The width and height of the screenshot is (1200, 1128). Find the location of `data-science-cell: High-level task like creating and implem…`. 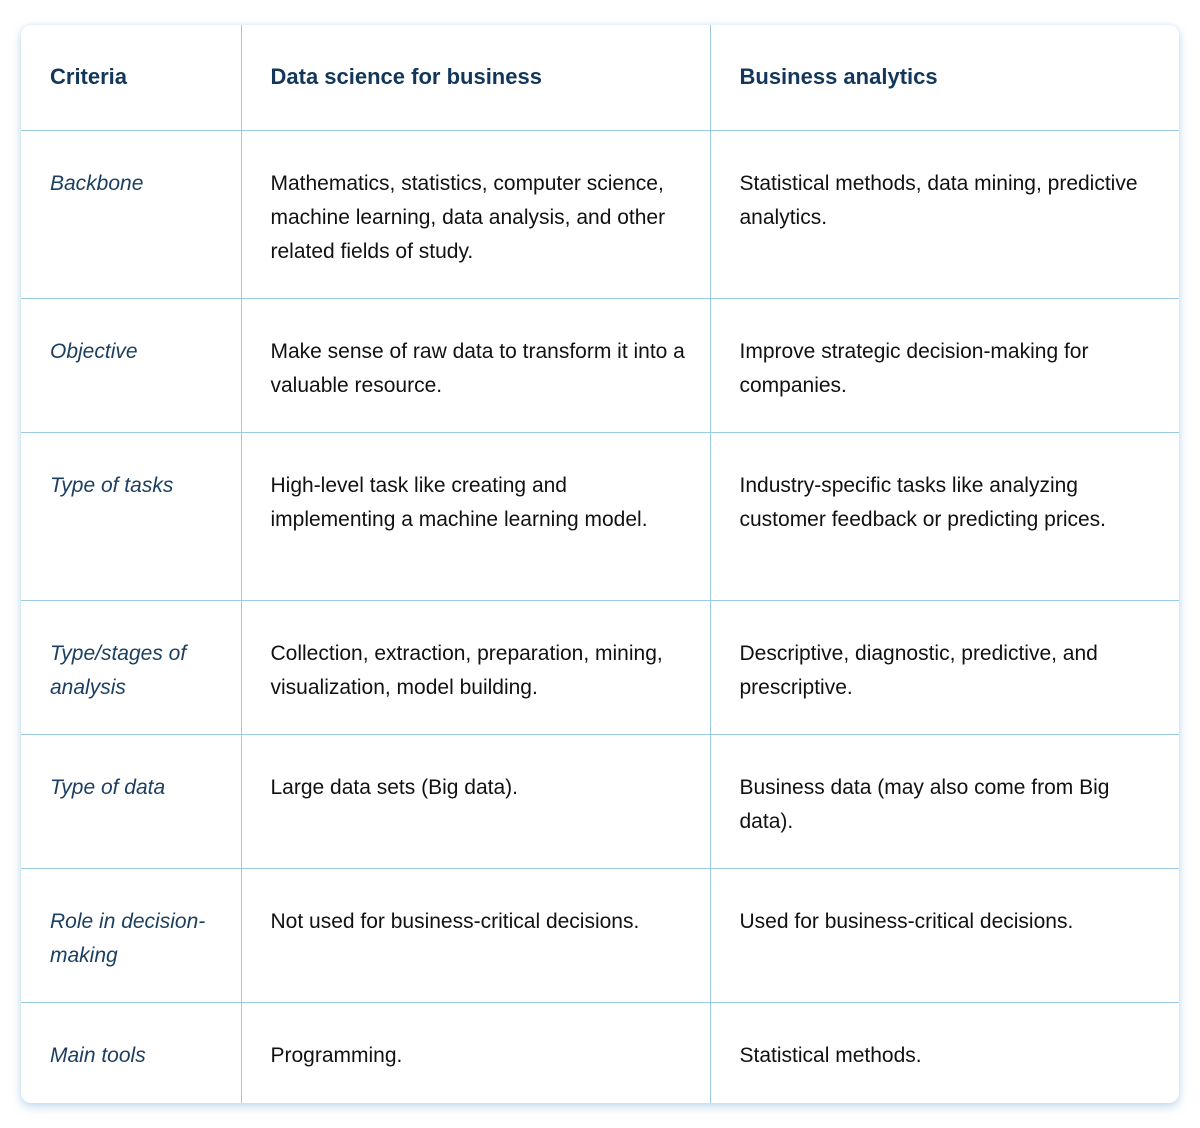

data-science-cell: High-level task like creating and implem… is located at coordinates (475, 516).